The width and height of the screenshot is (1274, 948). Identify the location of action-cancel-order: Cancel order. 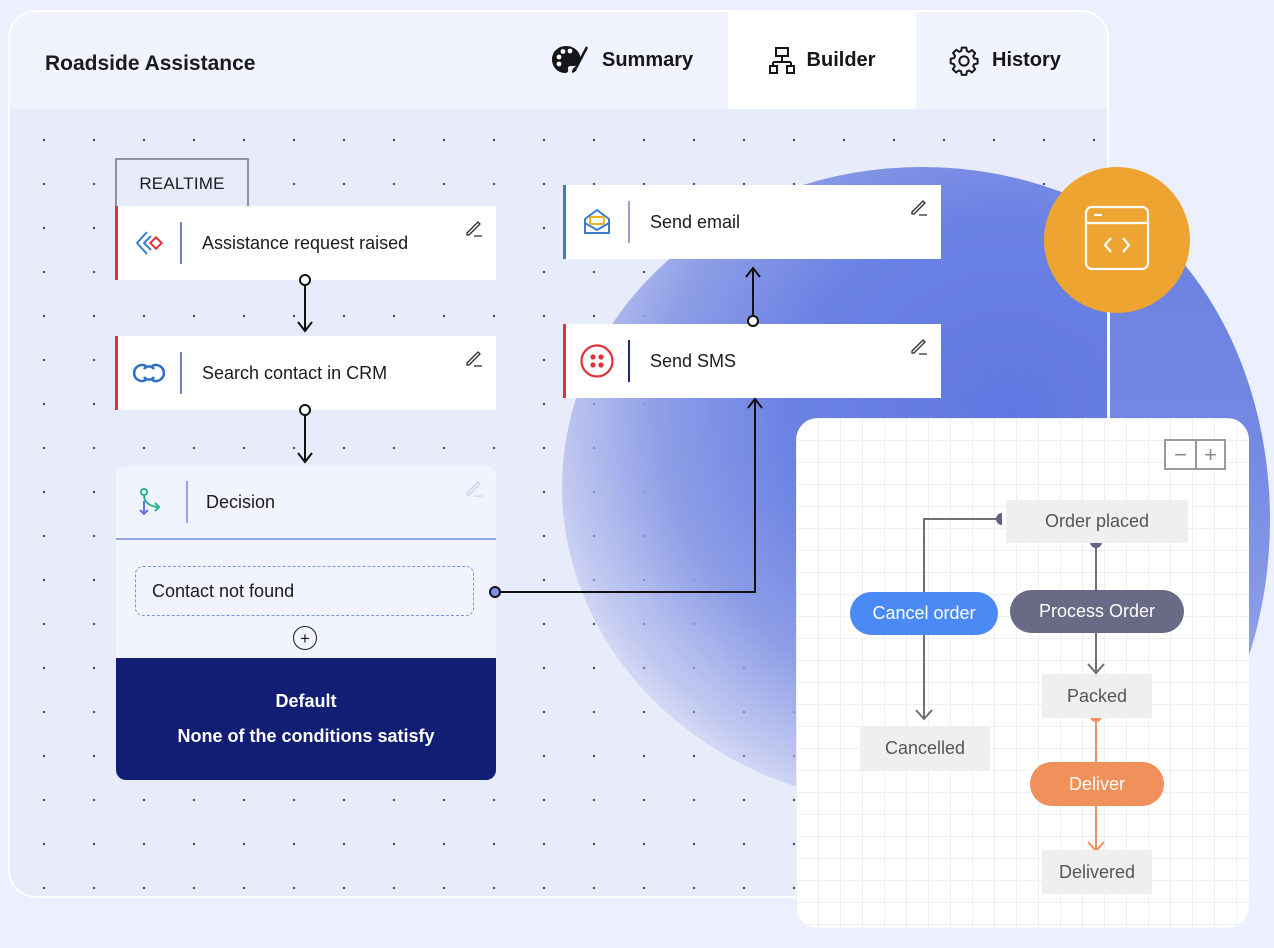
(924, 613).